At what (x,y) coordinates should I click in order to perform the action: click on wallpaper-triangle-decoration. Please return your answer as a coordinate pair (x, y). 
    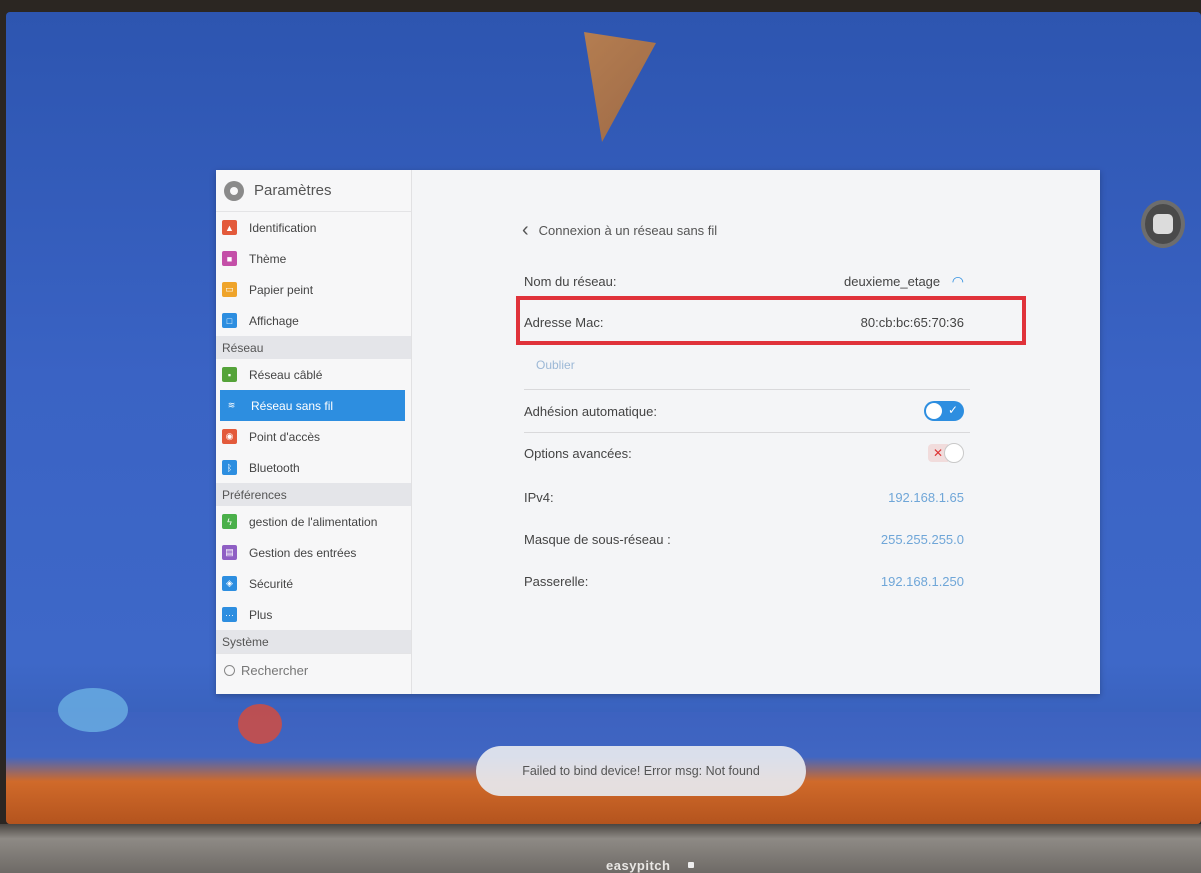
    Looking at the image, I should click on (620, 87).